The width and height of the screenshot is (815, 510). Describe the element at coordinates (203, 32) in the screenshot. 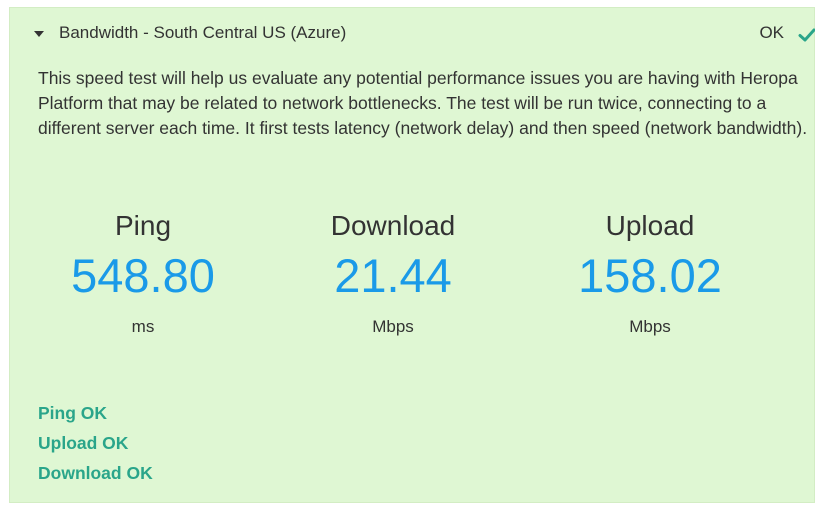

I see `panel-title: Bandwidth - South Central US (Azure)` at that location.